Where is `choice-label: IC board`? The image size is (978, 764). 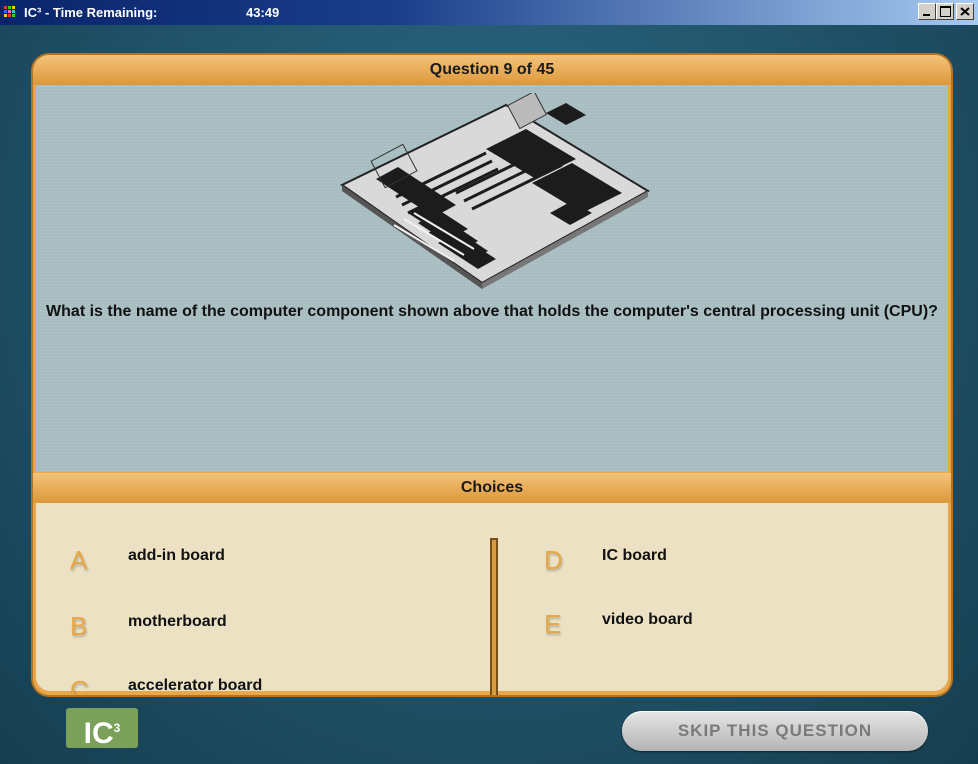
choice-label: IC board is located at coordinates (634, 555).